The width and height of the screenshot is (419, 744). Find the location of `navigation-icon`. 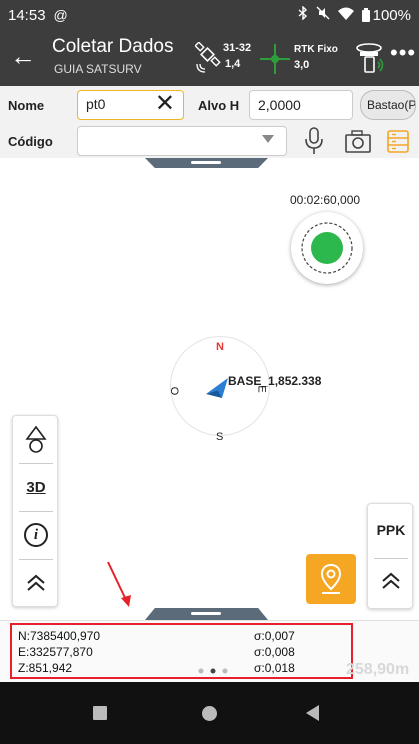

navigation-icon is located at coordinates (36, 440).